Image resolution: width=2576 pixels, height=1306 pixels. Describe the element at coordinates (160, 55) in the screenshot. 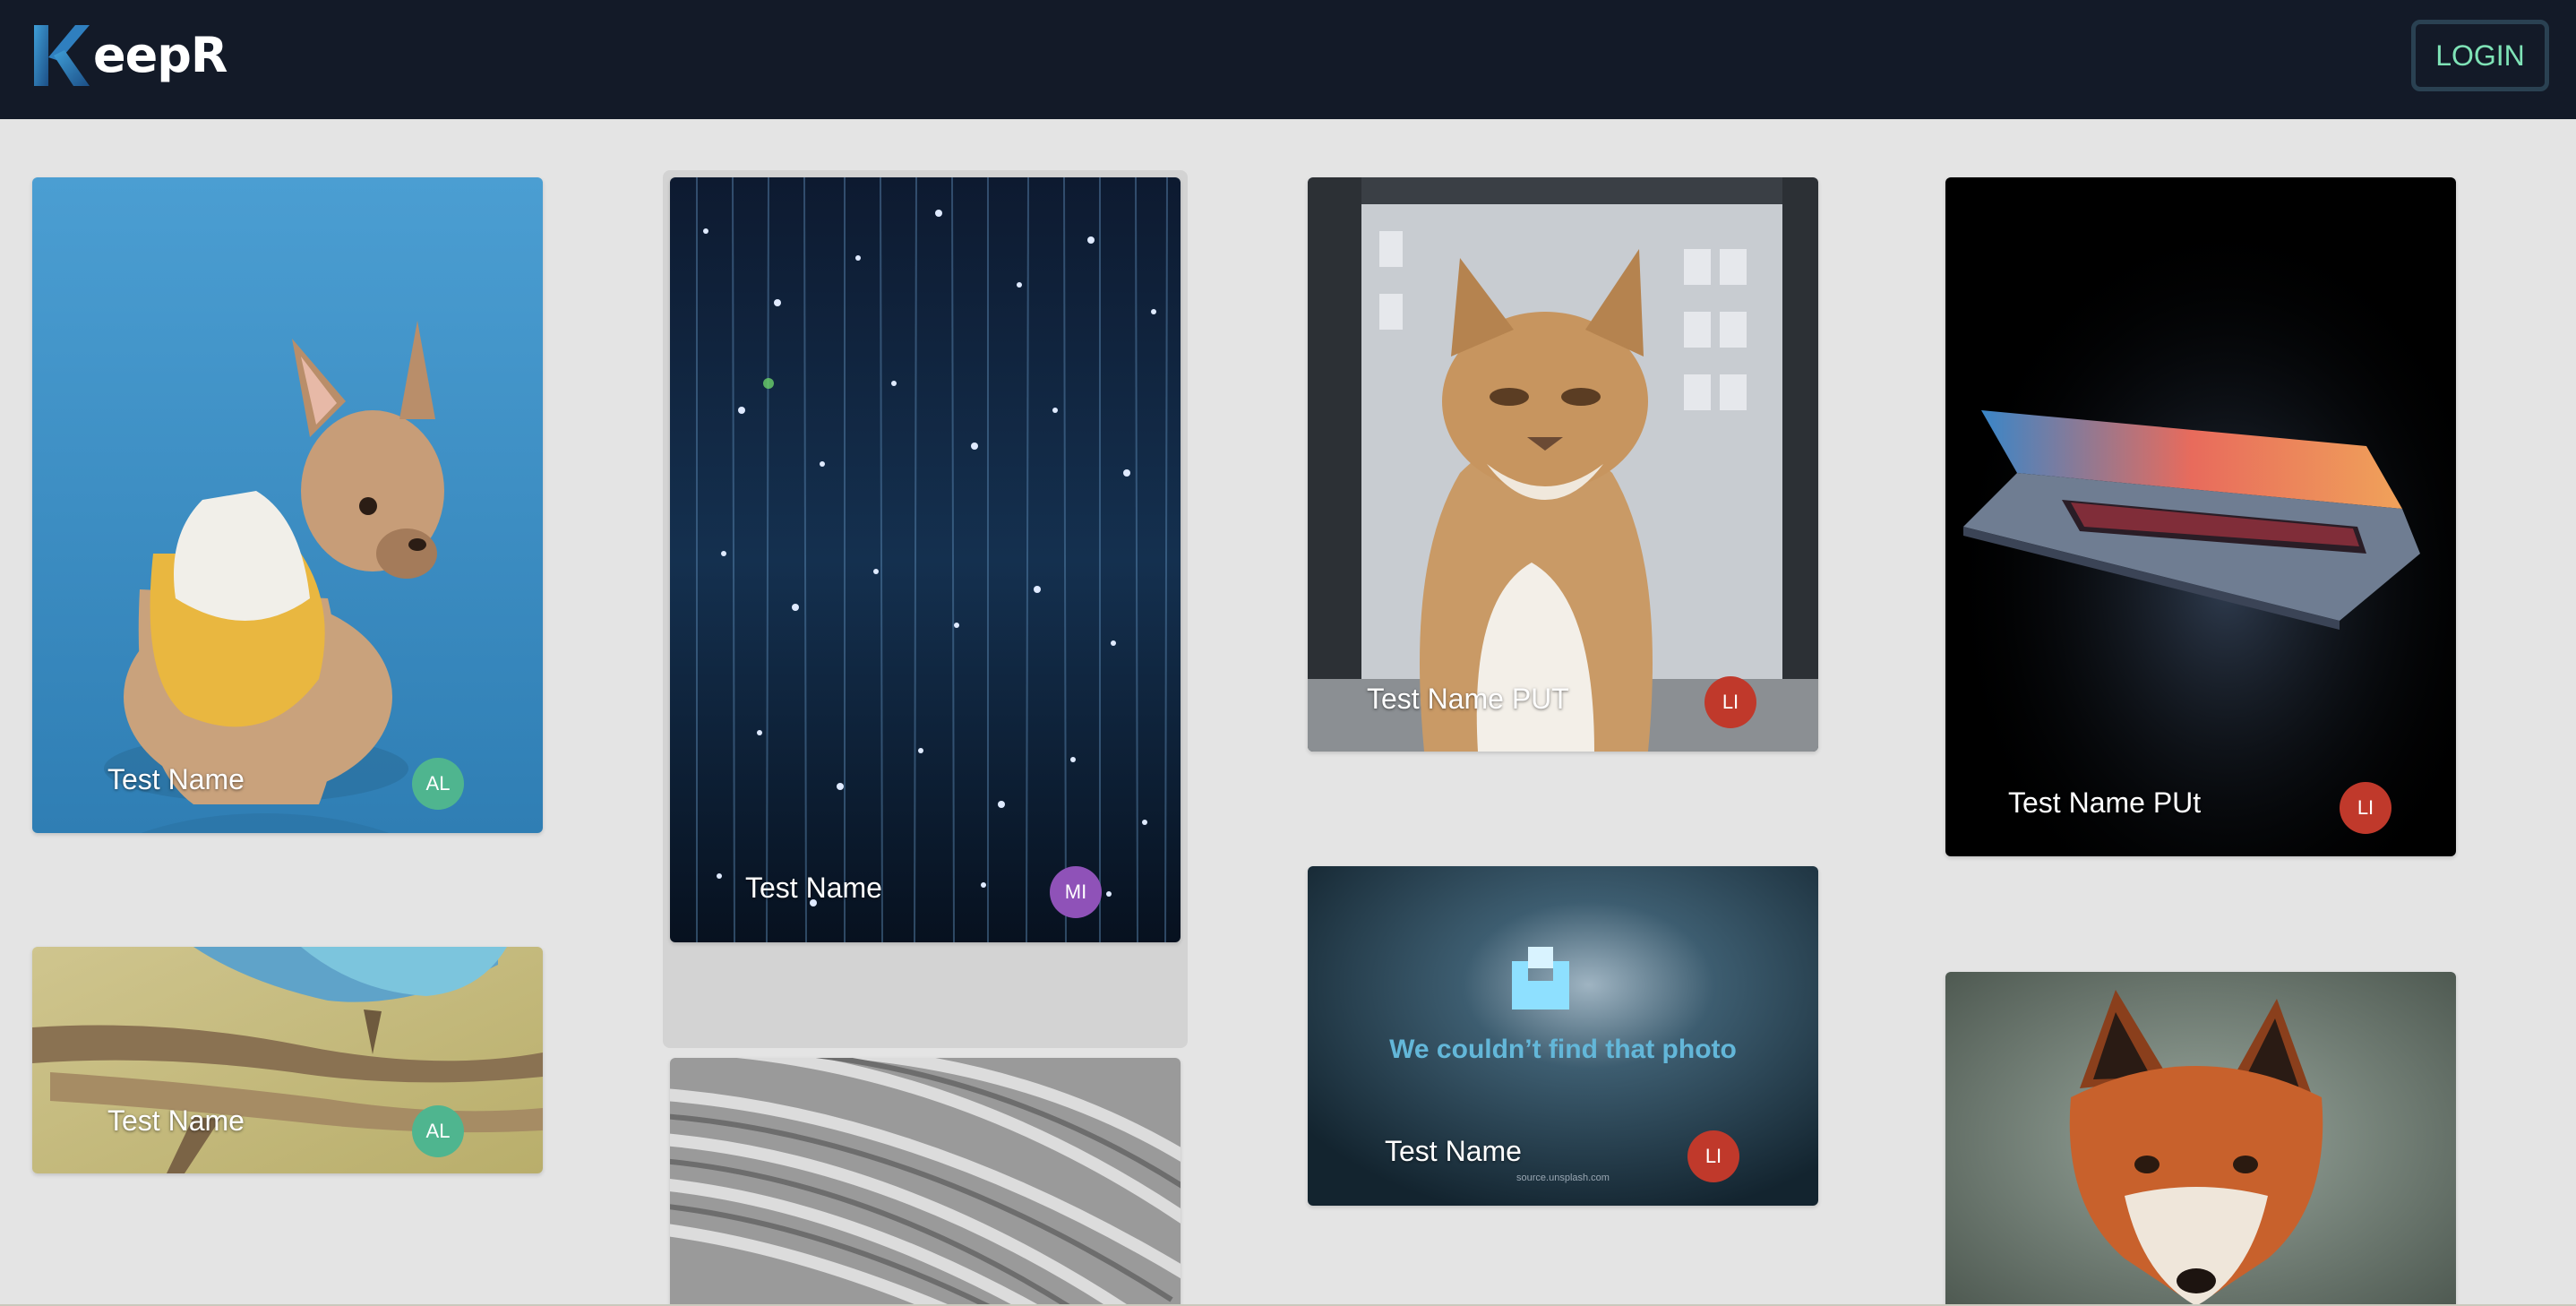

I see `brand-name: eepR` at that location.